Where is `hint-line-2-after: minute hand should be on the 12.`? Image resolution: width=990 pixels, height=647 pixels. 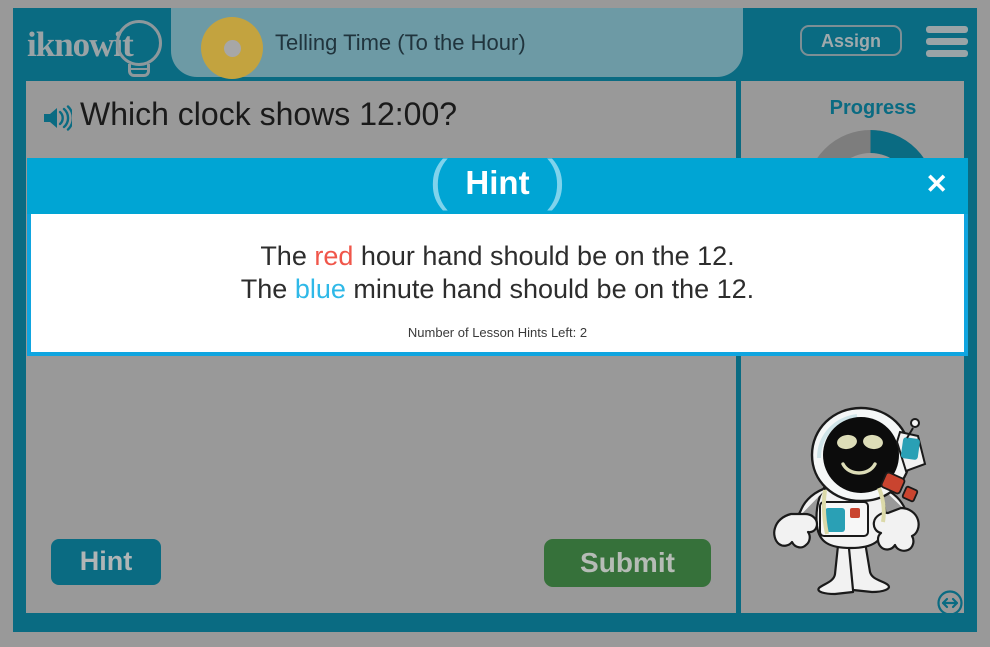
hint-line-2-after: minute hand should be on the 12. is located at coordinates (550, 289).